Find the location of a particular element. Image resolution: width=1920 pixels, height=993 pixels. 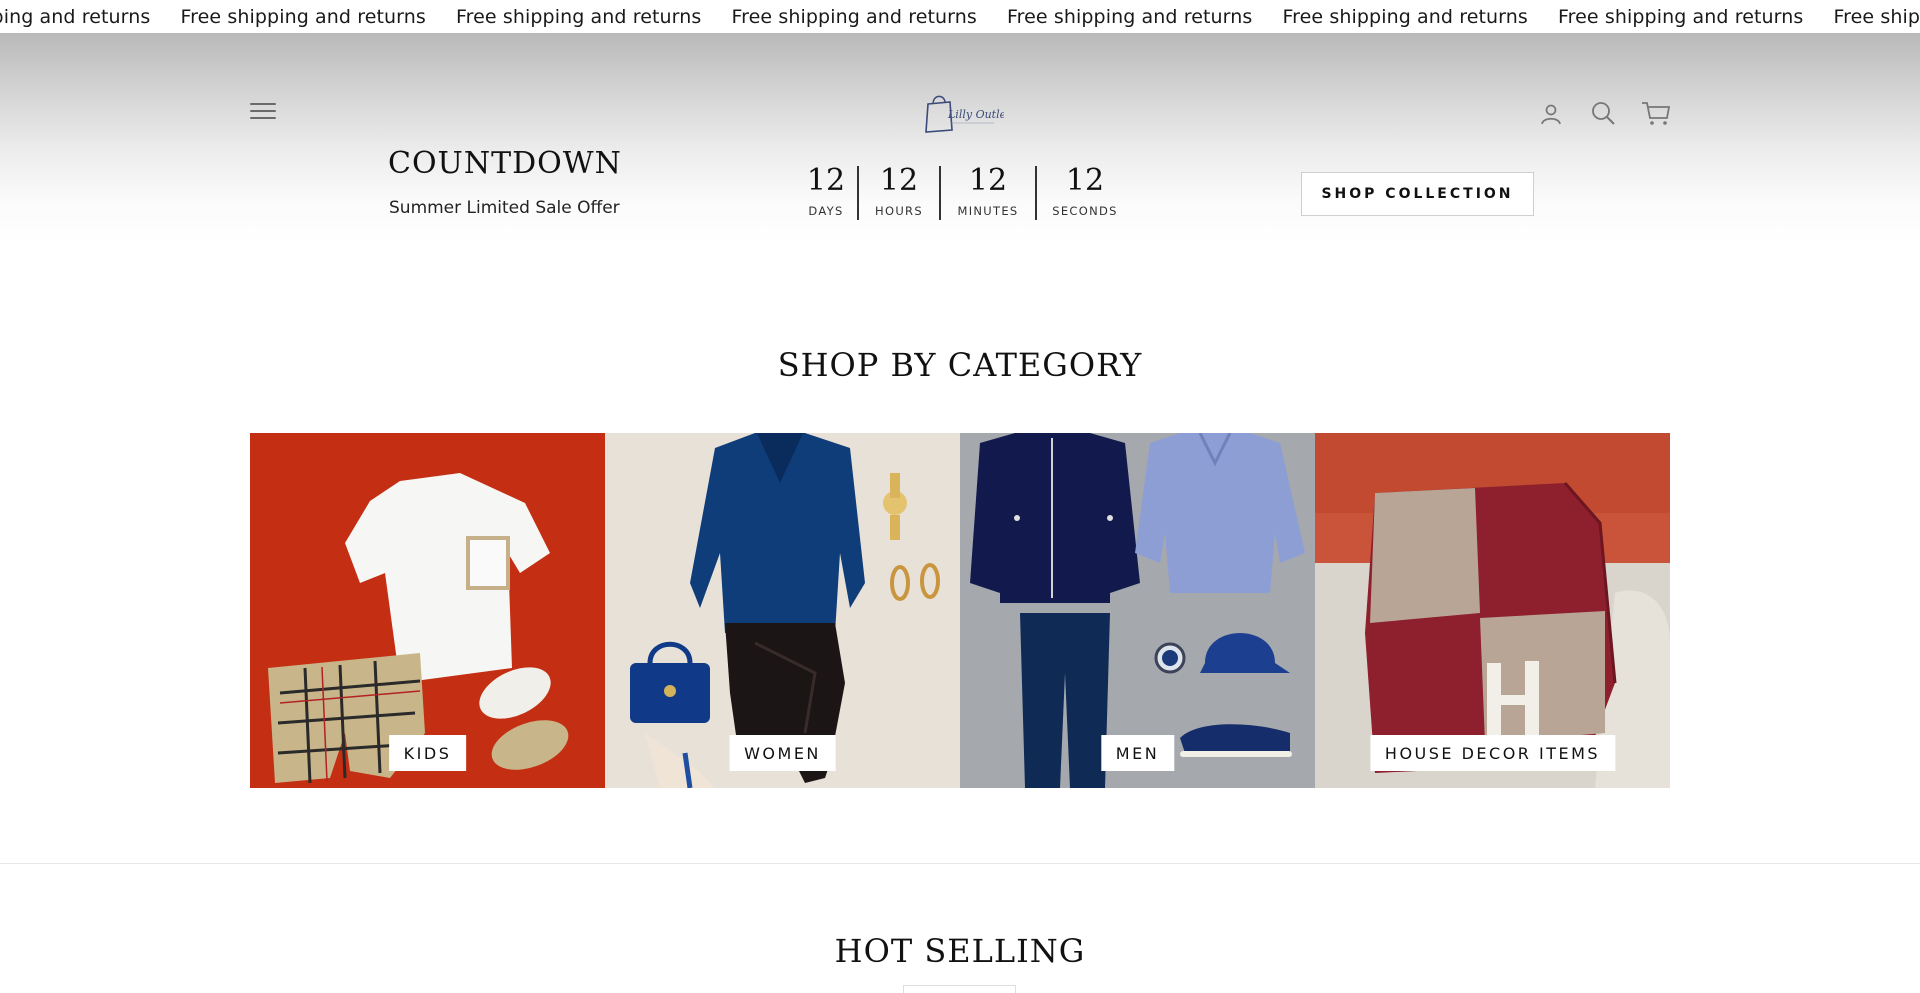

countdown-title: COUNTDOWN is located at coordinates (505, 163).